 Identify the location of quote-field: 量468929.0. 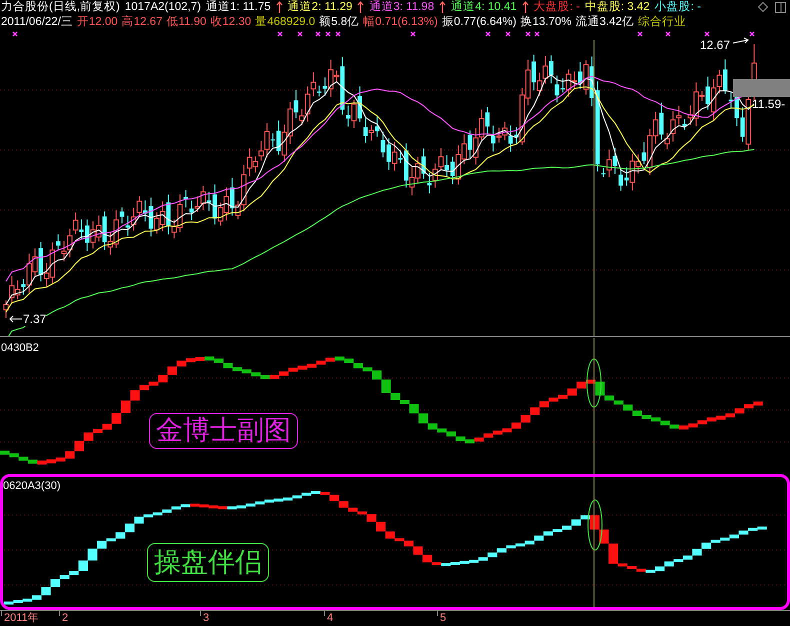
(285, 22).